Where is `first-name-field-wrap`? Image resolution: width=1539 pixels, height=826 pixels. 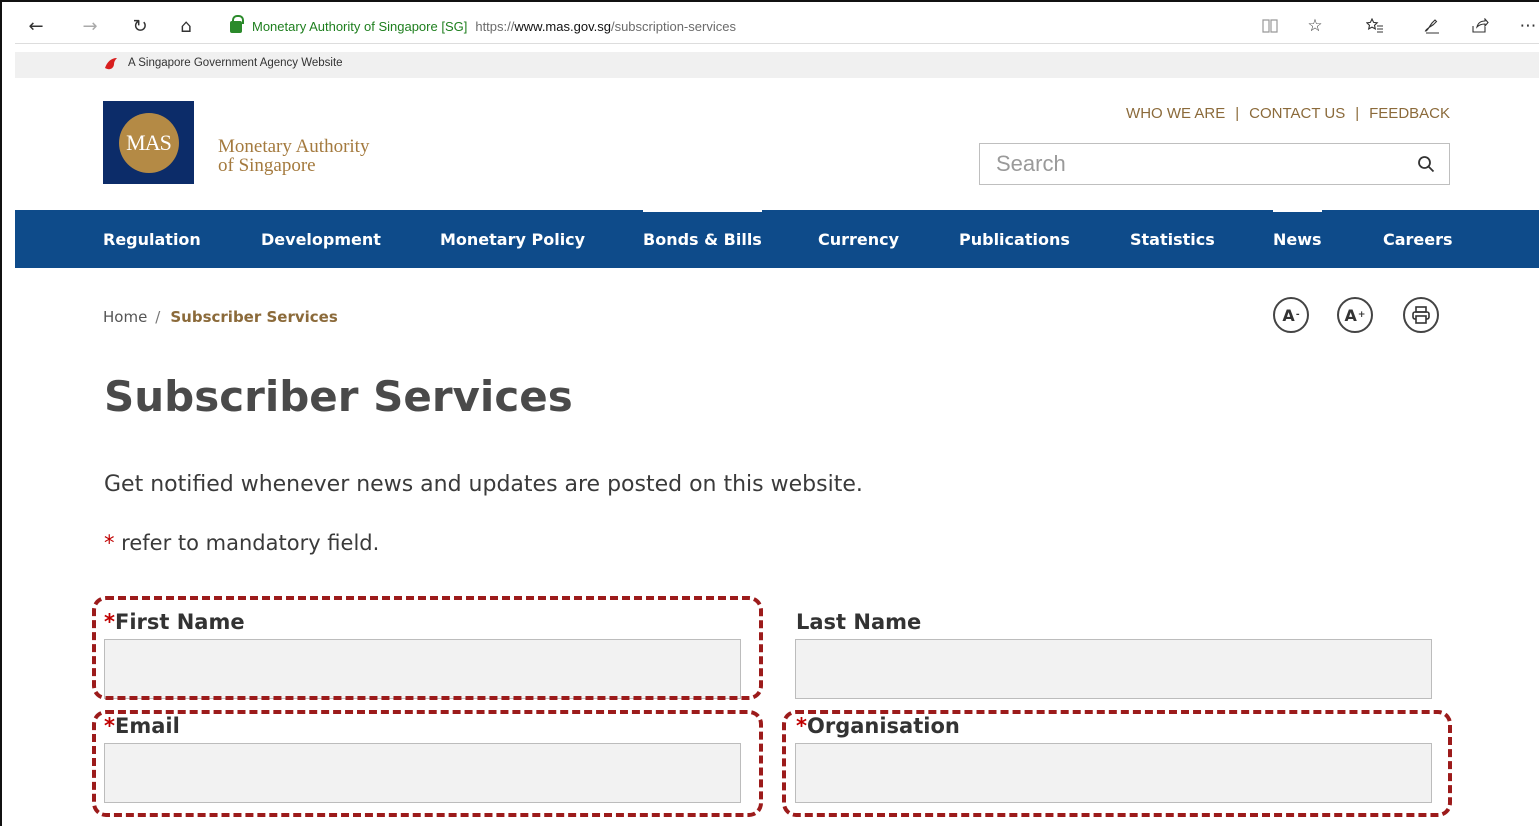
first-name-field-wrap is located at coordinates (422, 669).